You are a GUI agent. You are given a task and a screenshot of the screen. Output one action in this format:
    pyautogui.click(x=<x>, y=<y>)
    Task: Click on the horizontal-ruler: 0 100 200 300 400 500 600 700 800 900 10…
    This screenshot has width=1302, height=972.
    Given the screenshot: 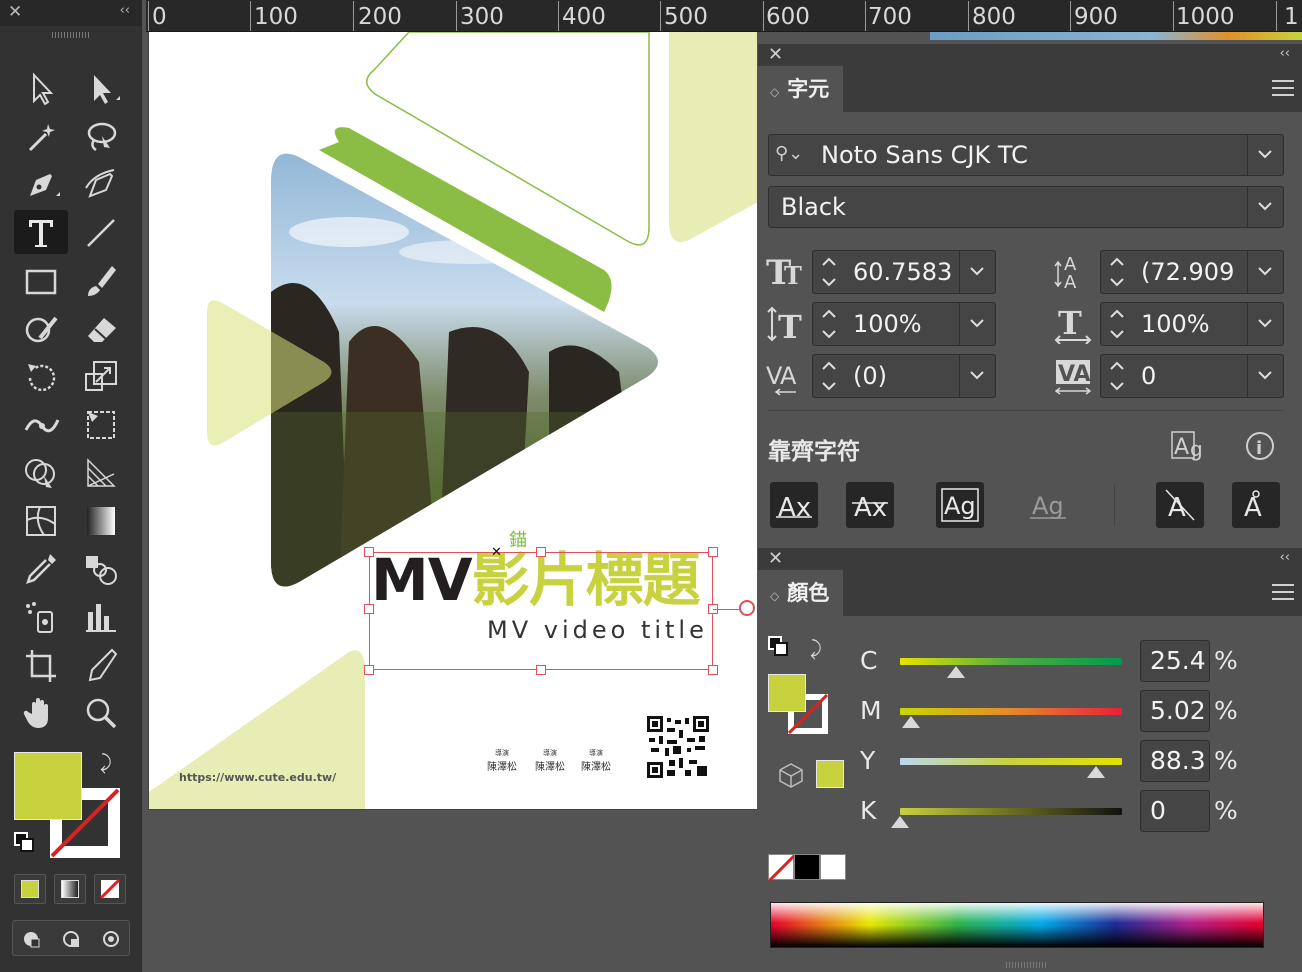 What is the action you would take?
    pyautogui.click(x=724, y=16)
    